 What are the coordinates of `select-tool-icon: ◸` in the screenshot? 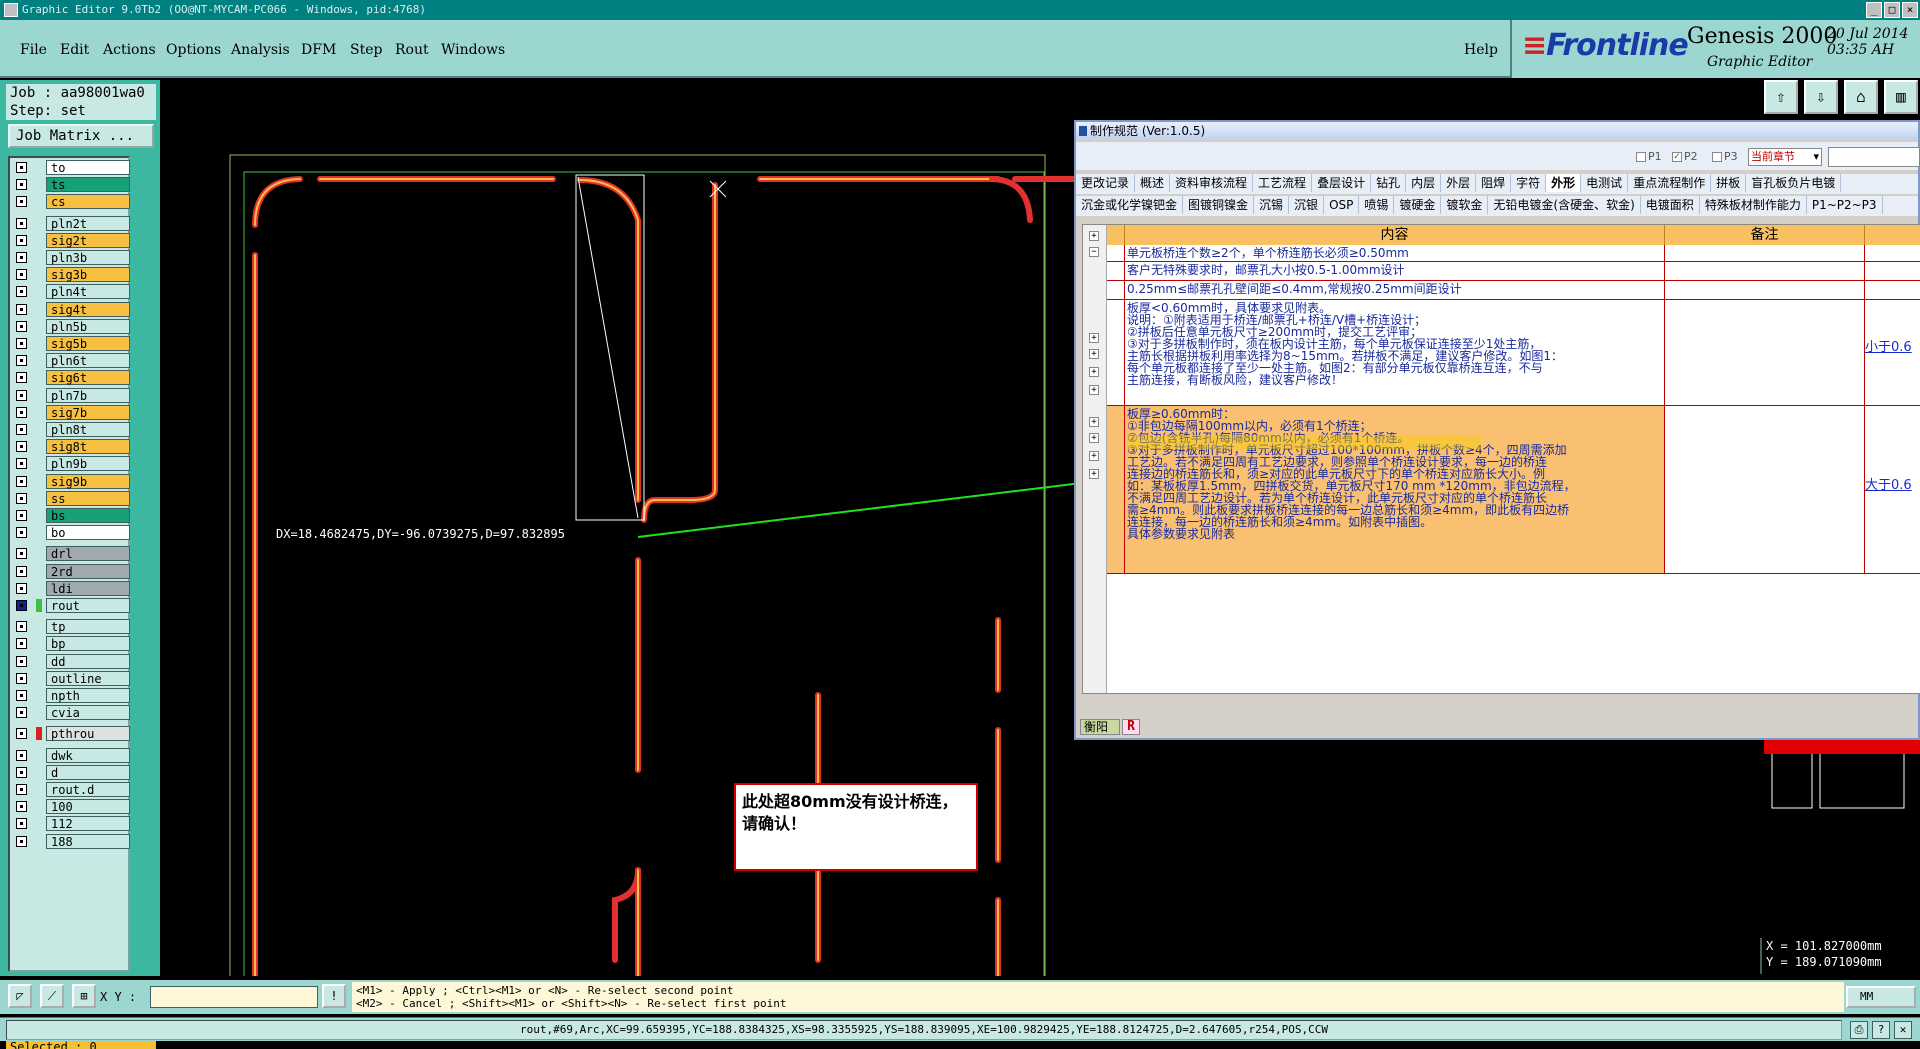 It's located at (20, 996).